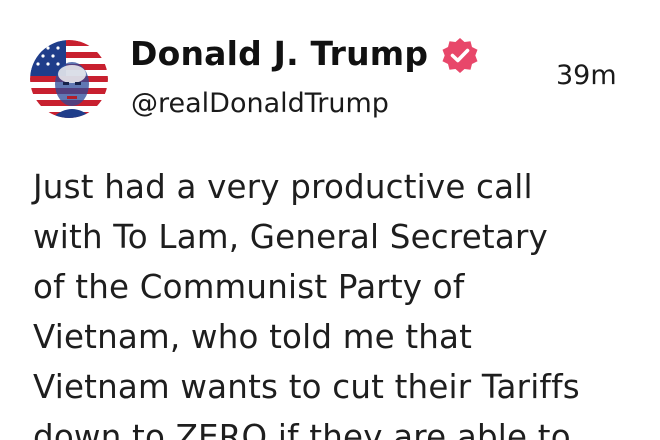 The image size is (660, 440). I want to click on author-handle: @realDonaldTrump, so click(260, 103).